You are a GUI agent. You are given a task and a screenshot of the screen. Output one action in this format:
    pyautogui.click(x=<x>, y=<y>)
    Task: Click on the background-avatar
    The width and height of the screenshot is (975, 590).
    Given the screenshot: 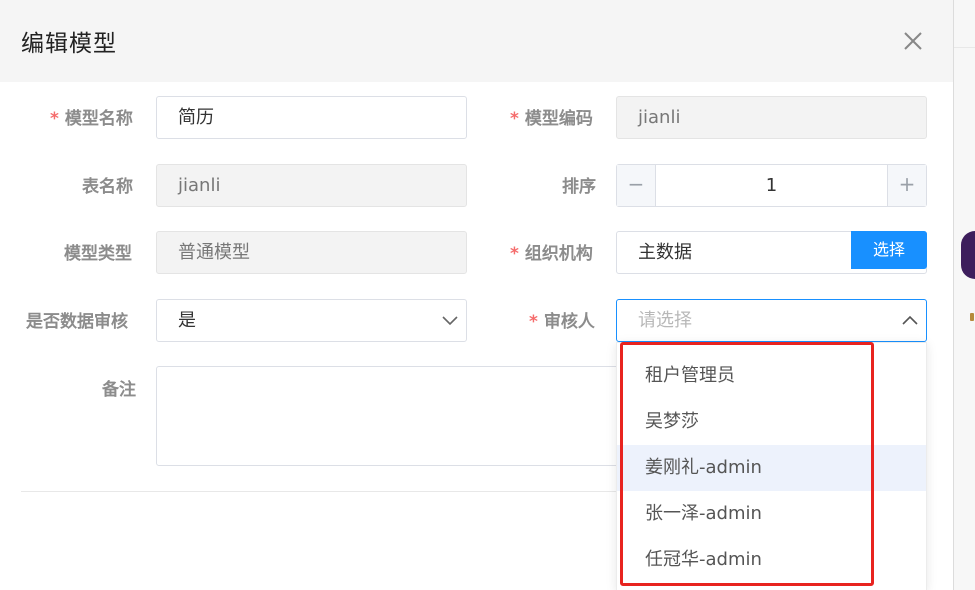 What is the action you would take?
    pyautogui.click(x=968, y=255)
    